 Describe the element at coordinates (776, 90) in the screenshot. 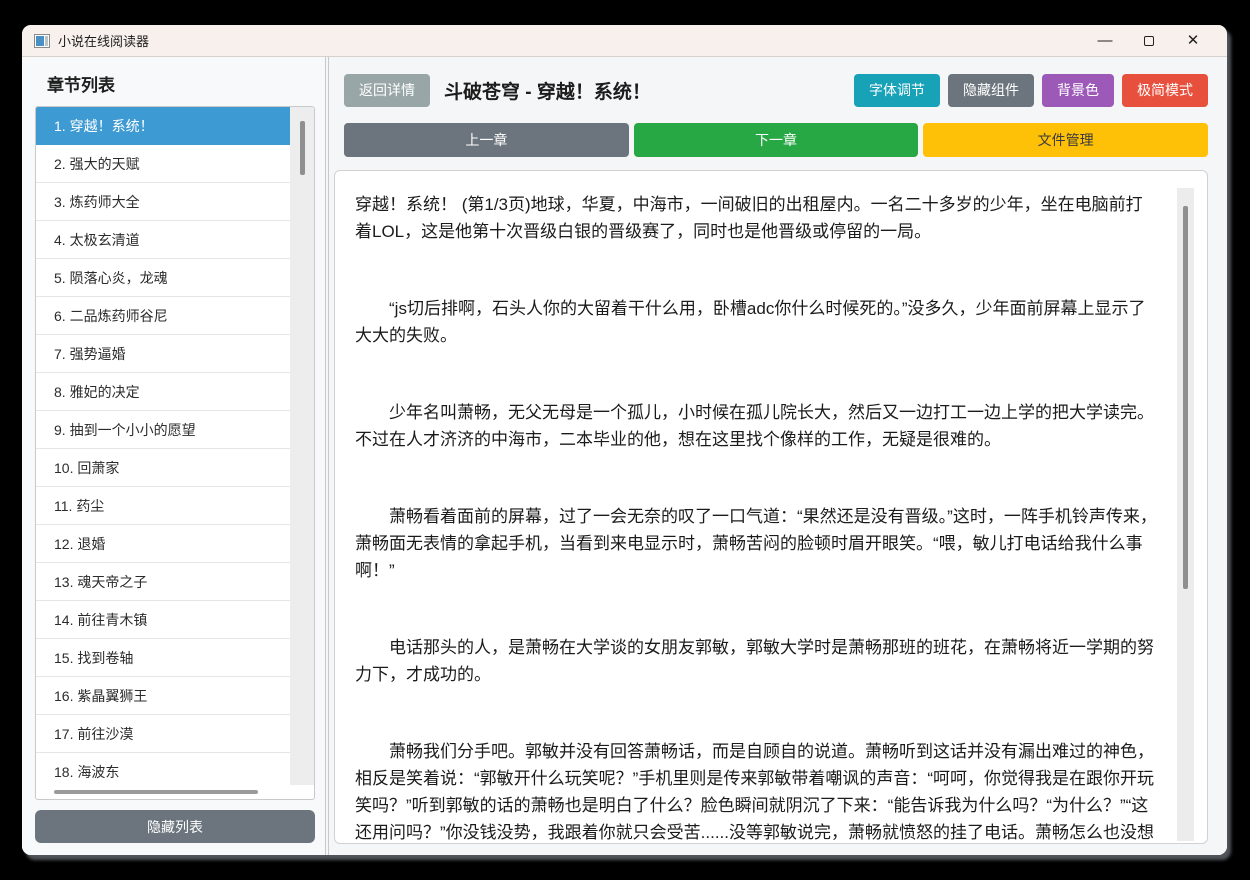

I see `reader-toolbar: 返回详情 斗破苍穹 - 穿越！系统！ 字体调节 隐藏组件 背景色 极简模式` at that location.